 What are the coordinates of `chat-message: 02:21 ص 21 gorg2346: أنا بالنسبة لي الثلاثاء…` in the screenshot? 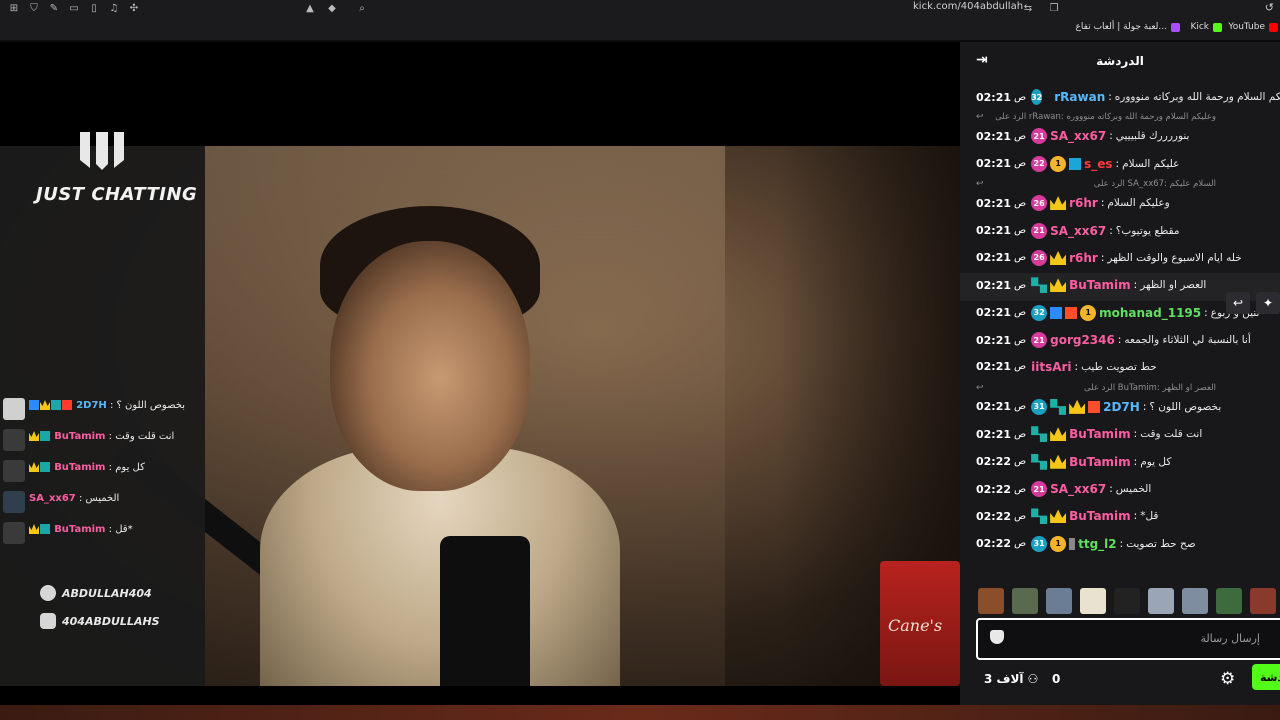 It's located at (1120, 341).